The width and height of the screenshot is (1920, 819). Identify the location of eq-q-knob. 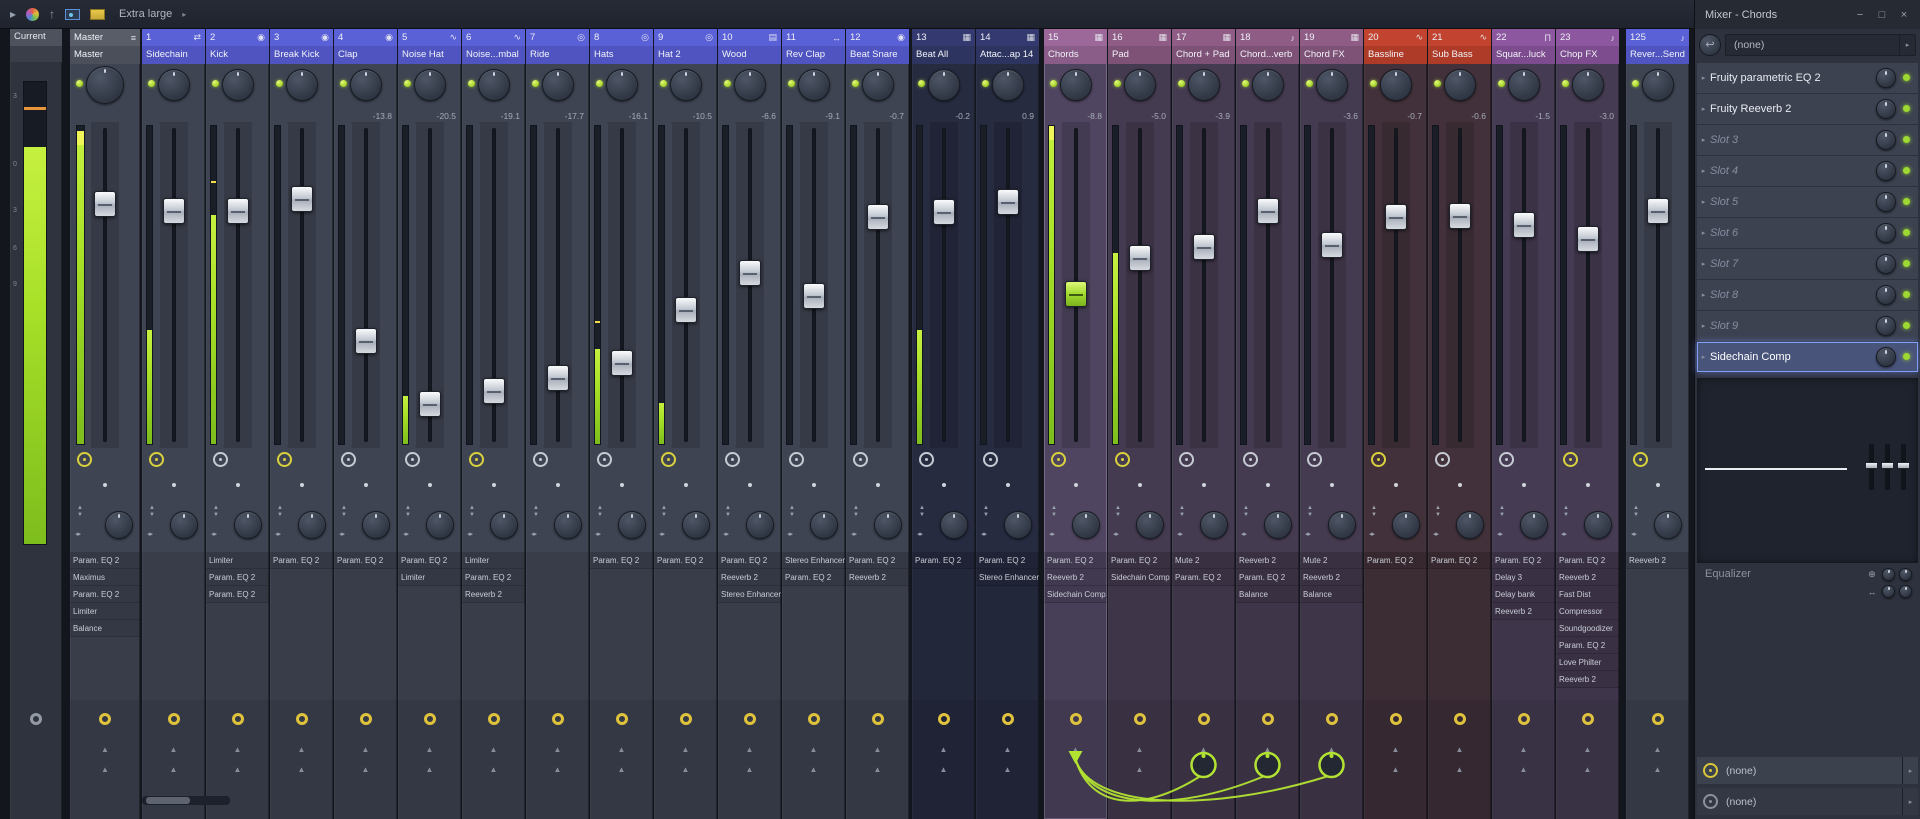
(1905, 591).